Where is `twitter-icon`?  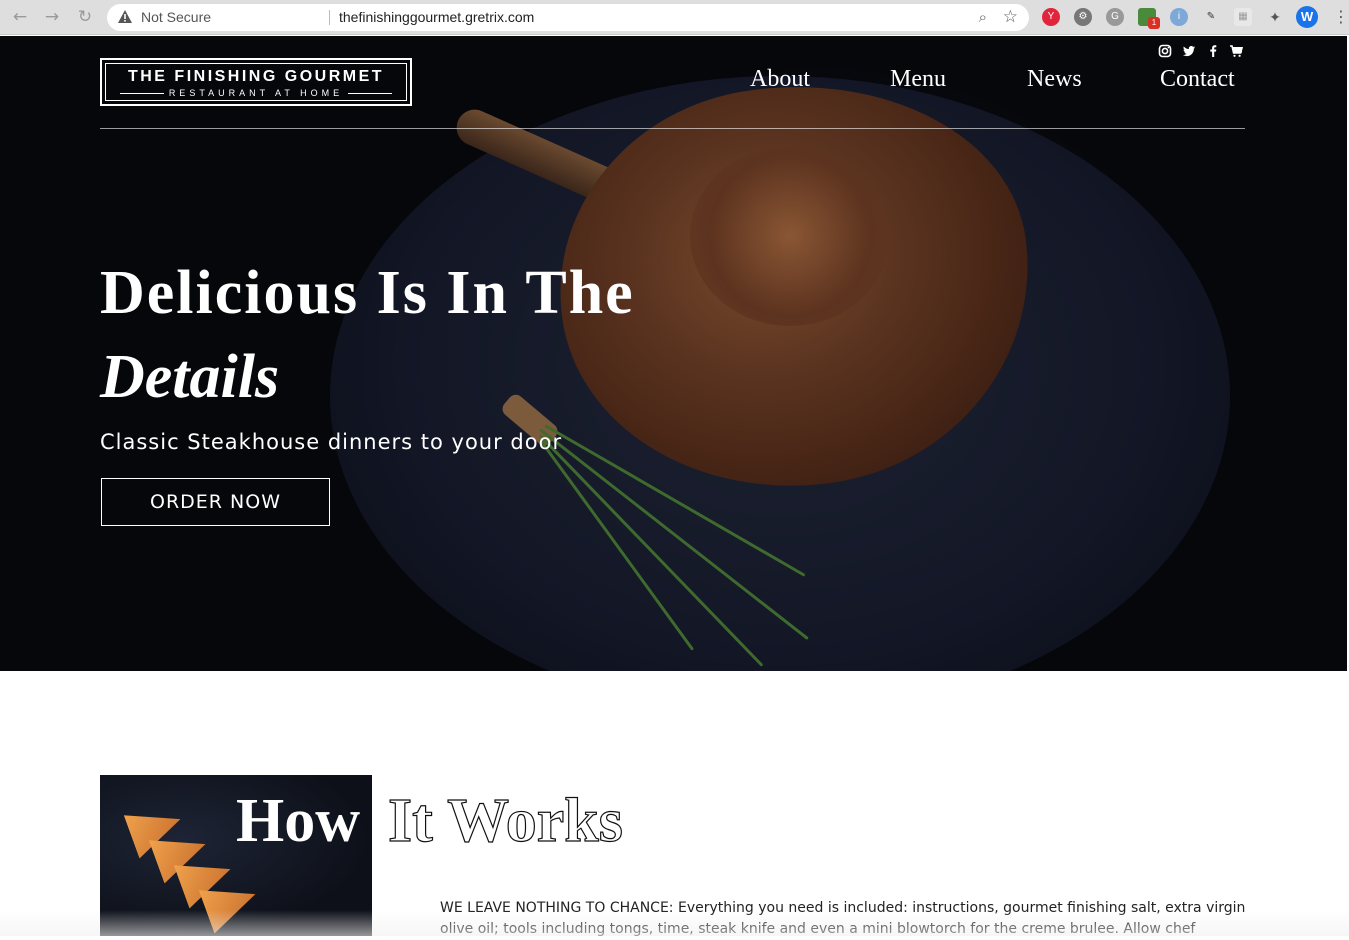
twitter-icon is located at coordinates (1189, 51).